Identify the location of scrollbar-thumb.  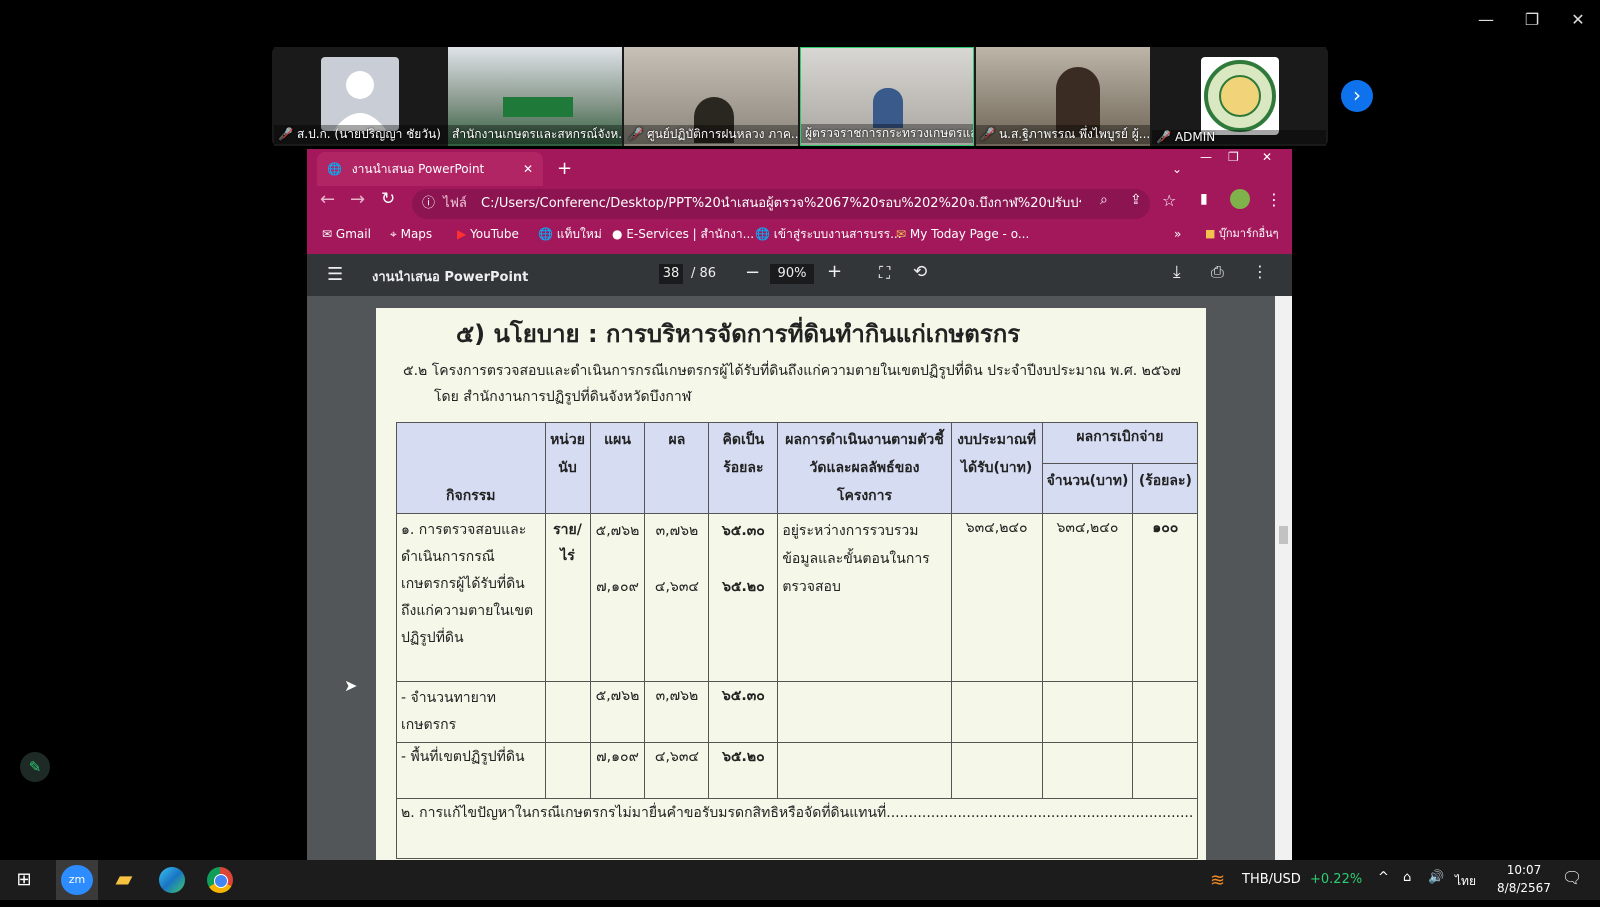
(1283, 535).